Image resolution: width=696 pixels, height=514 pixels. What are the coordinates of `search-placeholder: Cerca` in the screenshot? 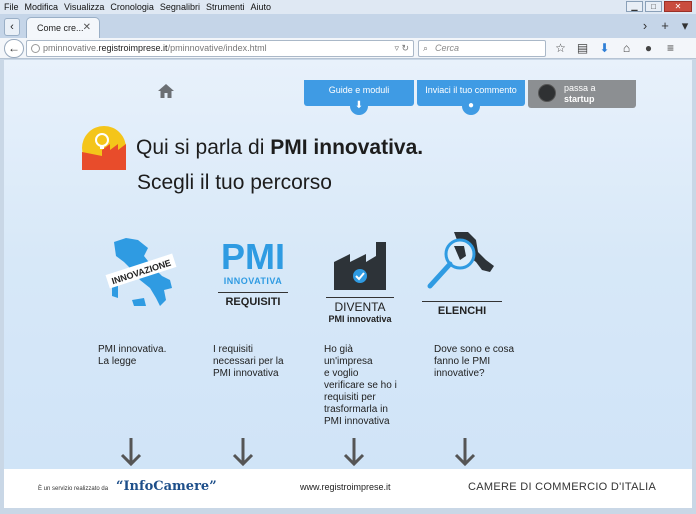 It's located at (447, 48).